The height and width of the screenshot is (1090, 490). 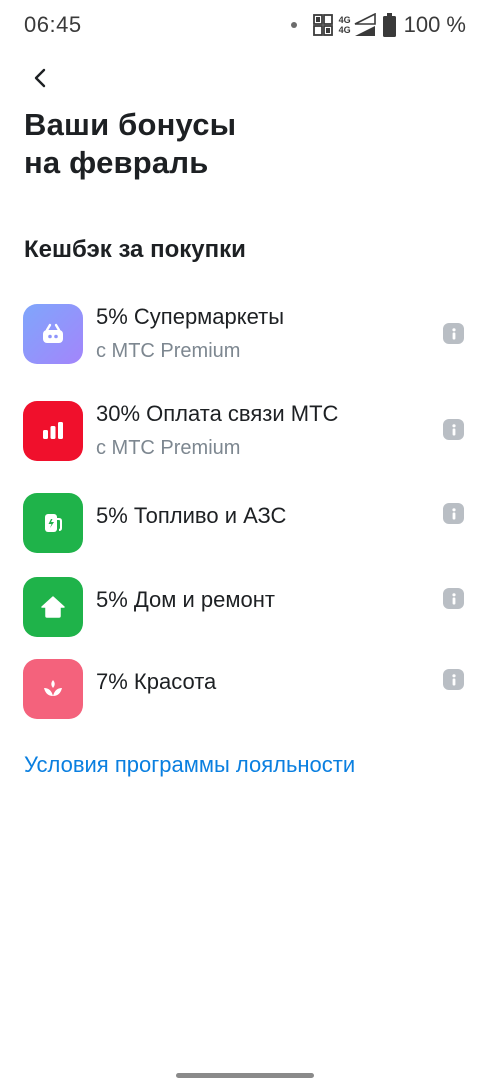 I want to click on cashback-item-beauty: 7% Красота, so click(x=245, y=695).